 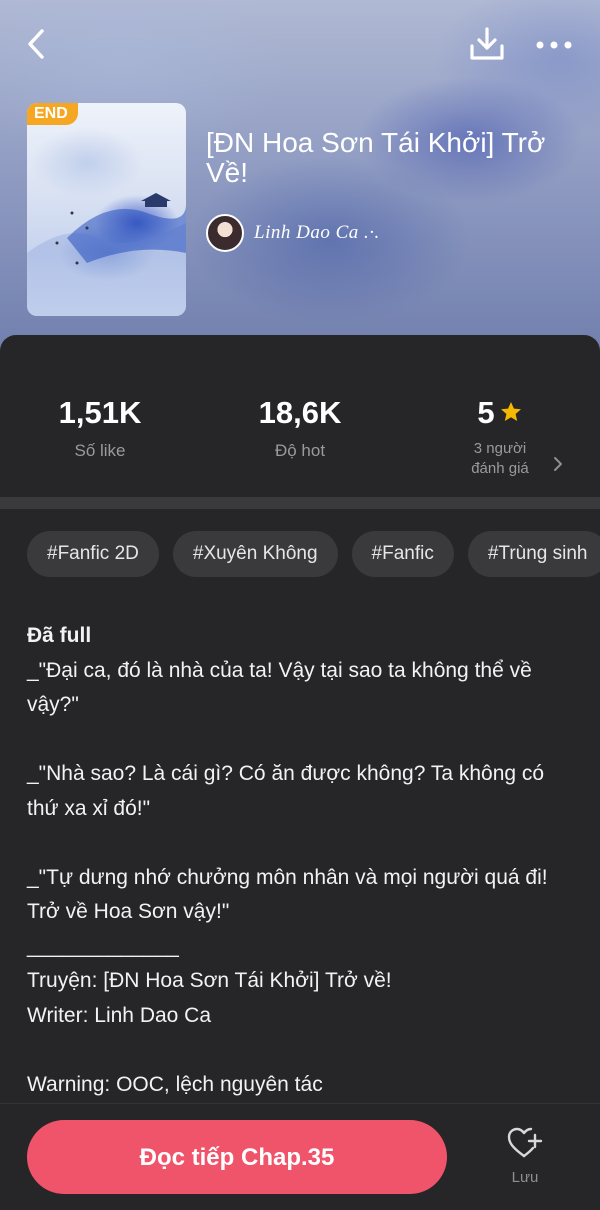 I want to click on rating-value: 5, so click(x=486, y=412).